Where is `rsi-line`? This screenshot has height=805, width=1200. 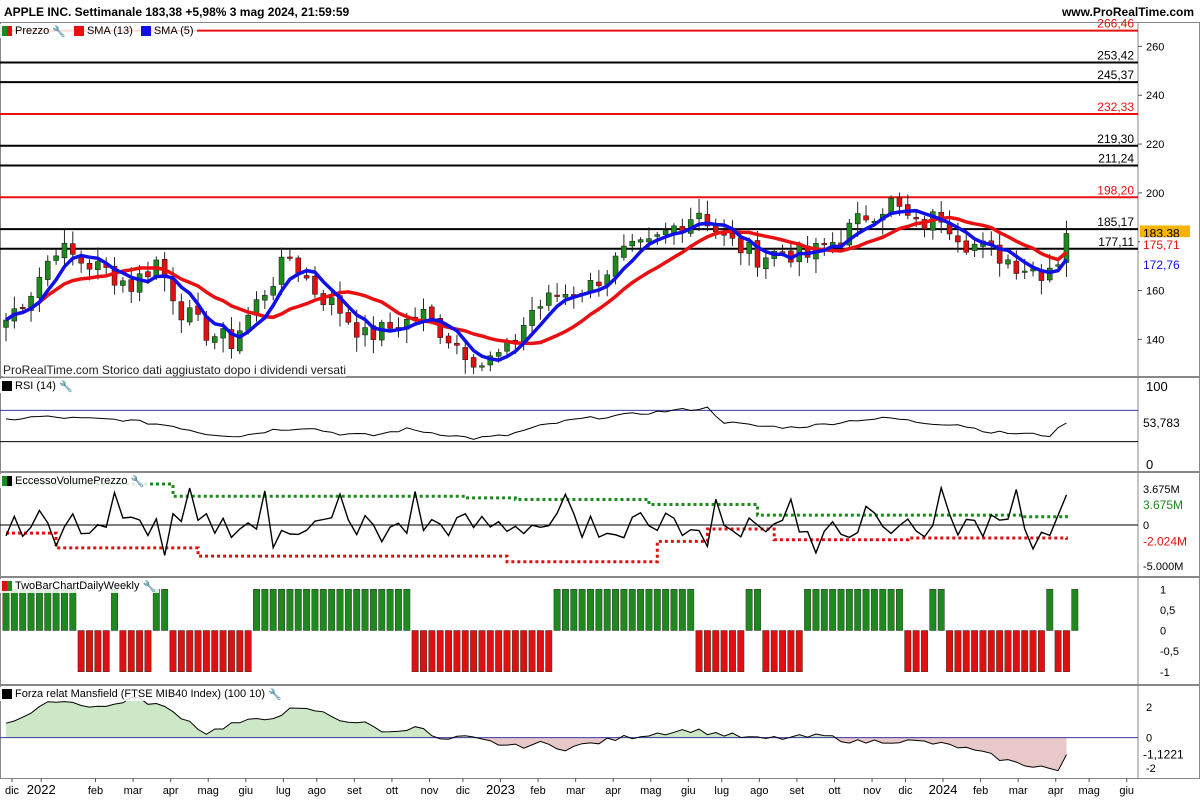
rsi-line is located at coordinates (536, 423).